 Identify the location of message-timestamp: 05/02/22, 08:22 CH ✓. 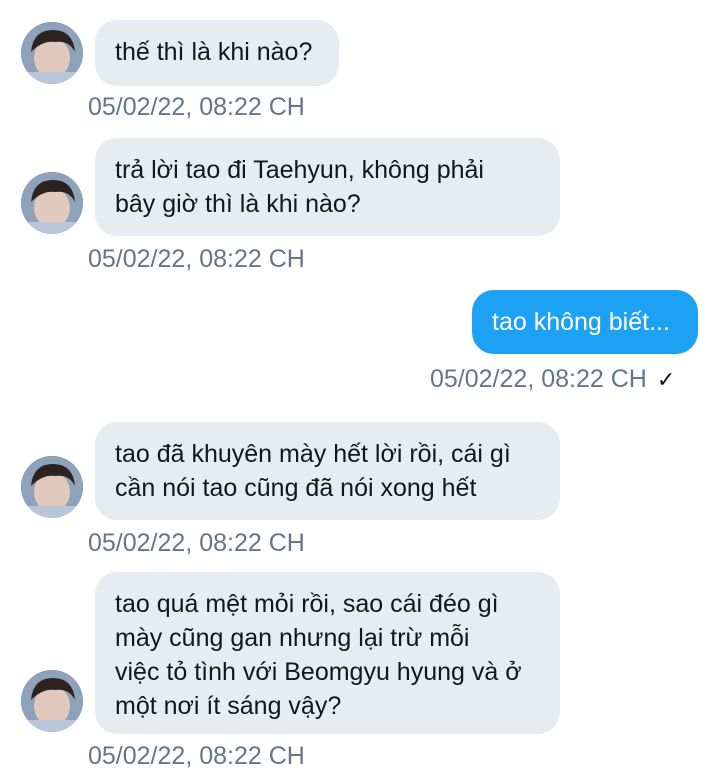
(552, 379).